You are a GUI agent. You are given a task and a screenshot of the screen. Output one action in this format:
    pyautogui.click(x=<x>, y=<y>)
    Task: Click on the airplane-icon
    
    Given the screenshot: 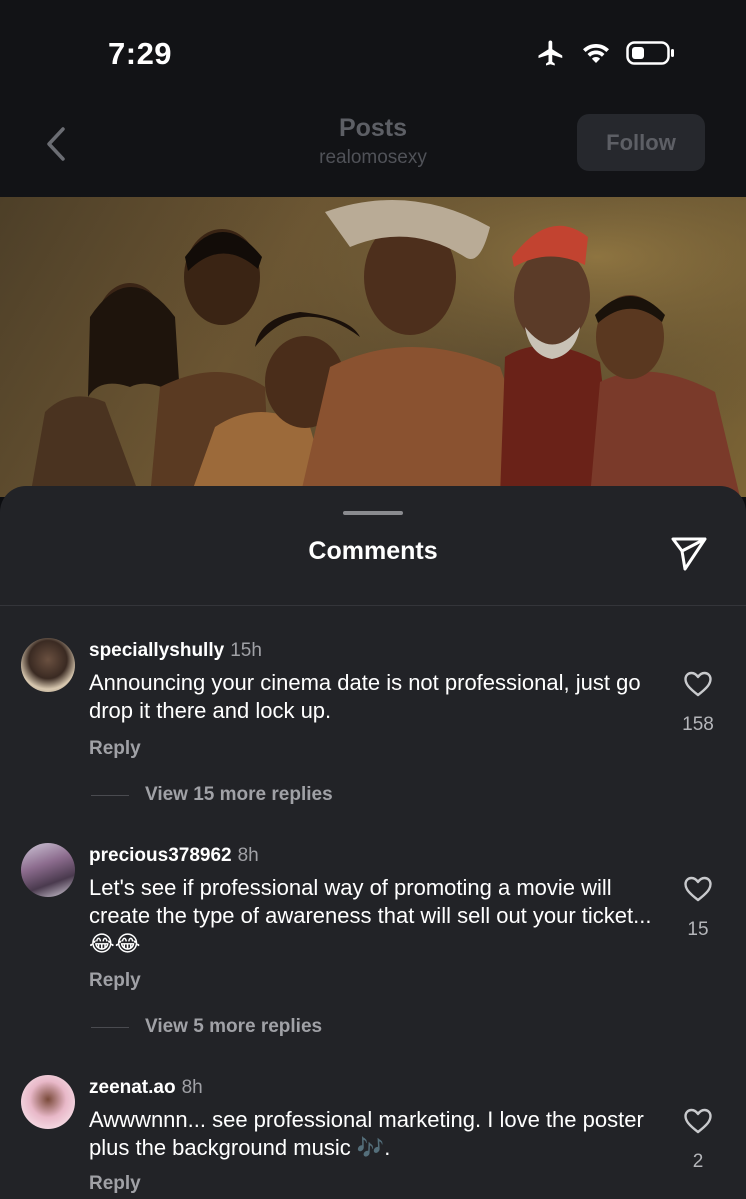 What is the action you would take?
    pyautogui.click(x=551, y=53)
    